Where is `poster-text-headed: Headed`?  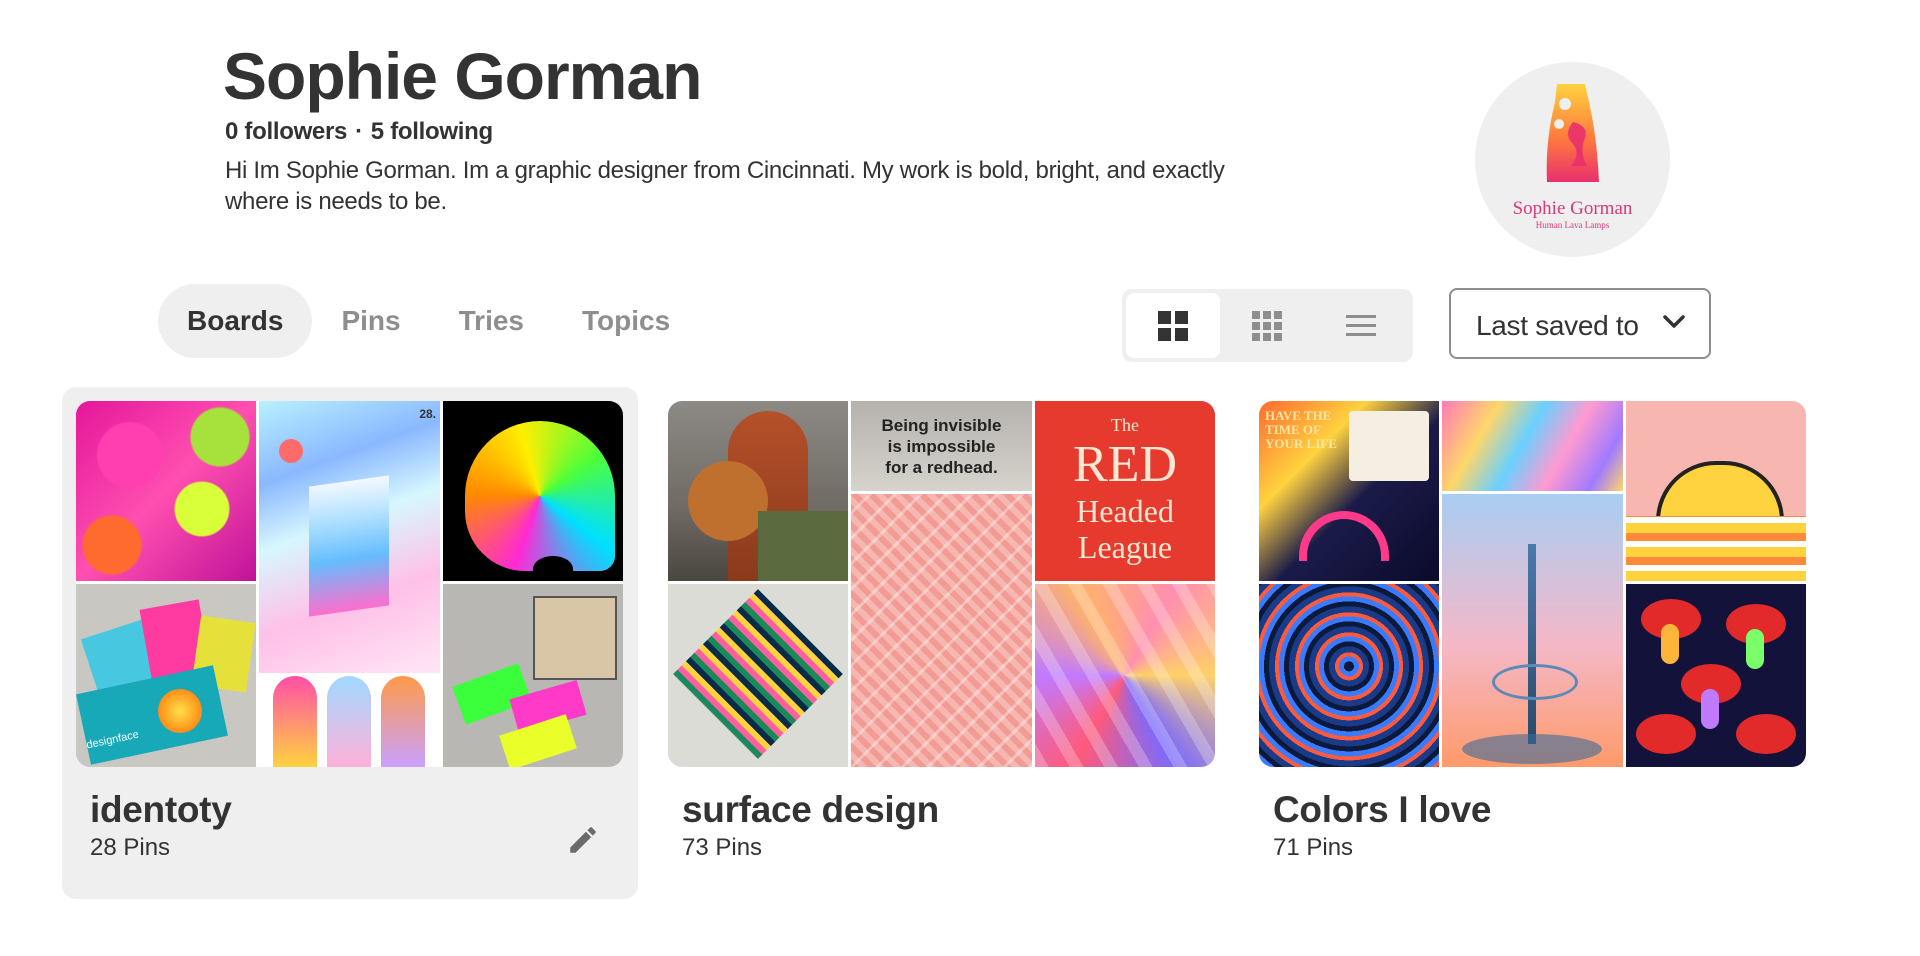 poster-text-headed: Headed is located at coordinates (1125, 511).